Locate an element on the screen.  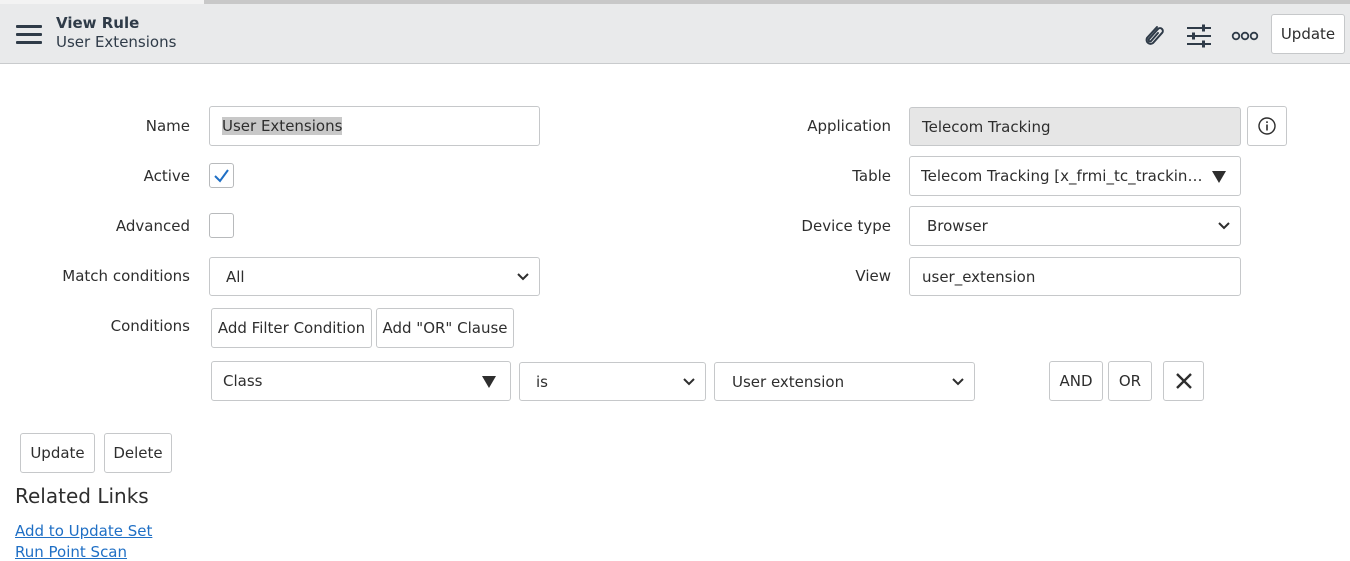
active-checkbox is located at coordinates (221, 175).